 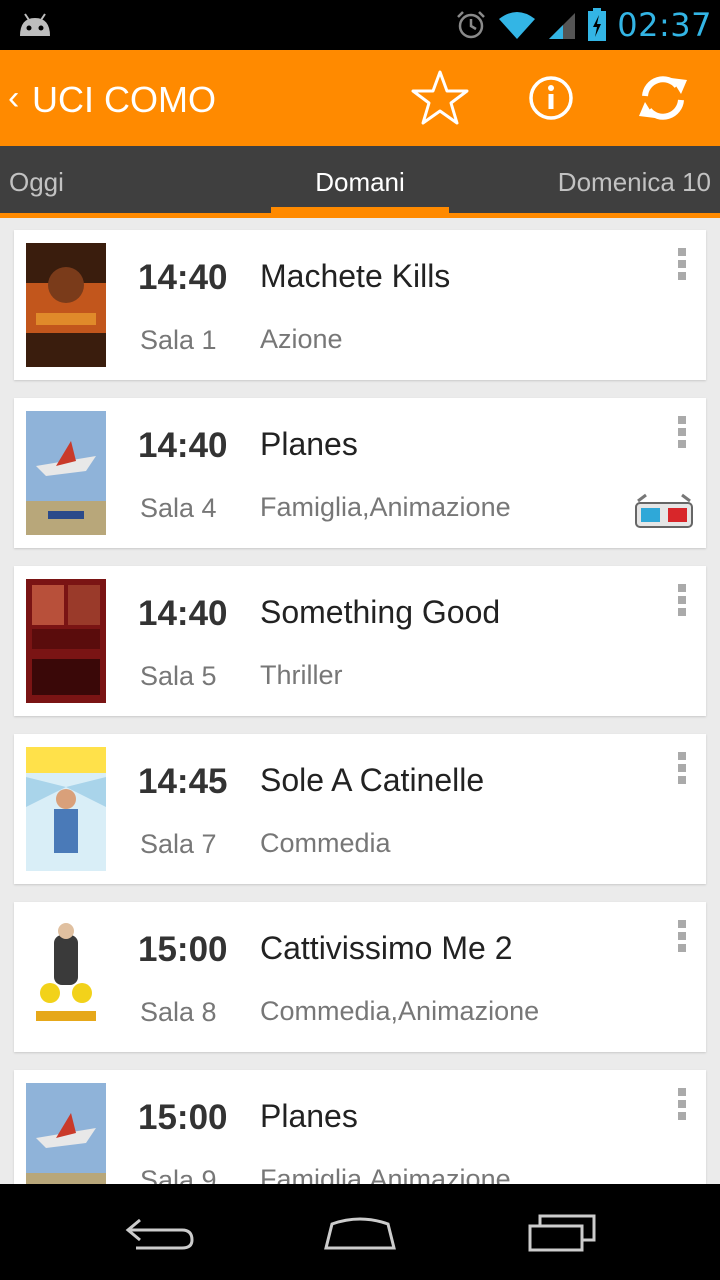 What do you see at coordinates (664, 510) in the screenshot?
I see `3d-glasses-icon` at bounding box center [664, 510].